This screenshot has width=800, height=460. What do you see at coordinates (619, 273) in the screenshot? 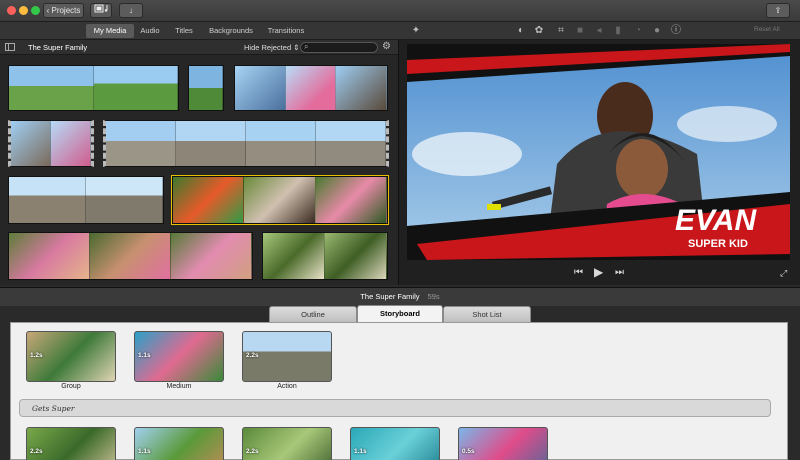
I see `skip-forward-icon: ⏭` at bounding box center [619, 273].